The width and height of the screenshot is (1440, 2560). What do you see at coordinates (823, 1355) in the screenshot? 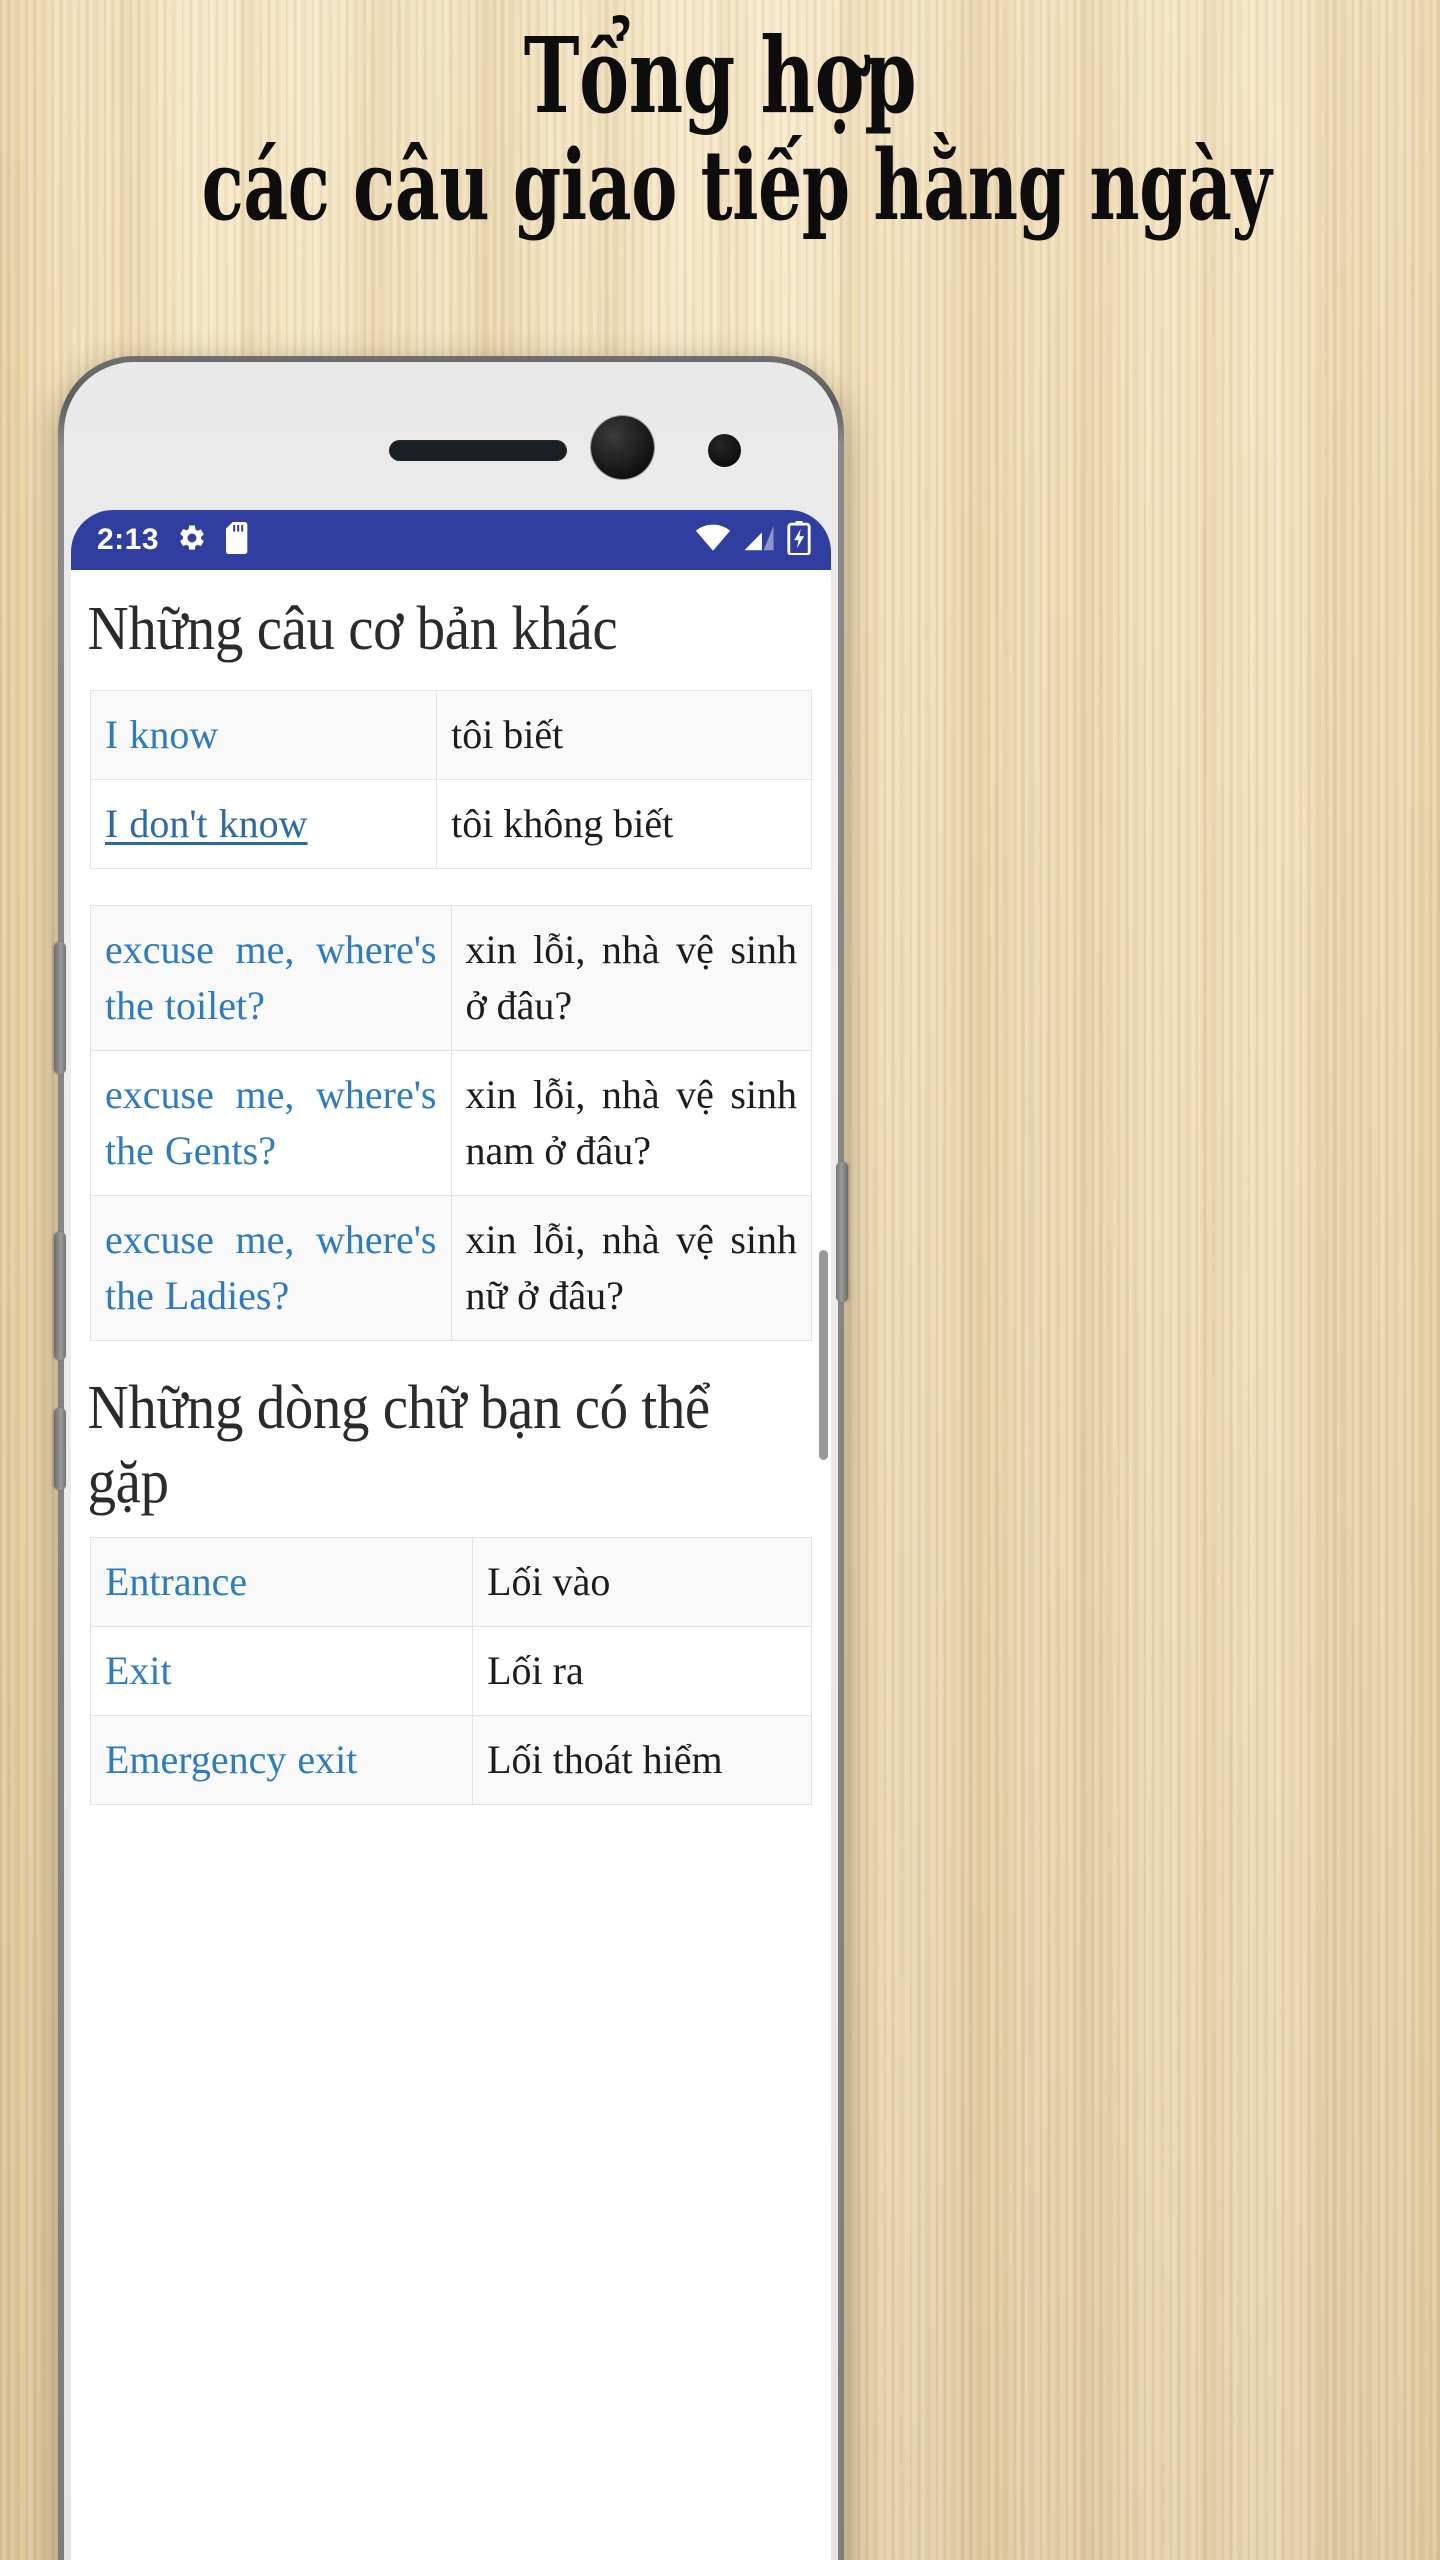
I see `vertical-scrollbar` at bounding box center [823, 1355].